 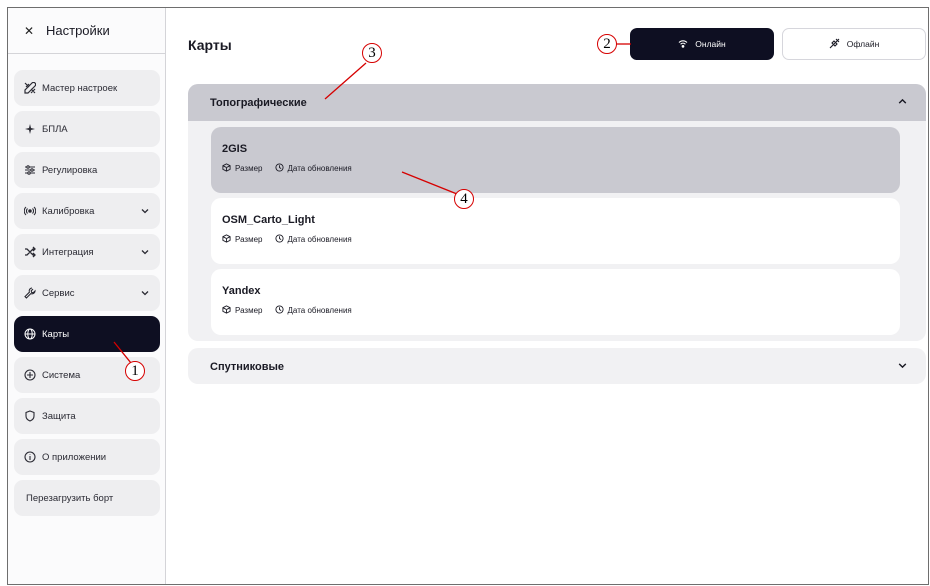 I want to click on sidebar-item-about: О приложении, so click(x=87, y=457).